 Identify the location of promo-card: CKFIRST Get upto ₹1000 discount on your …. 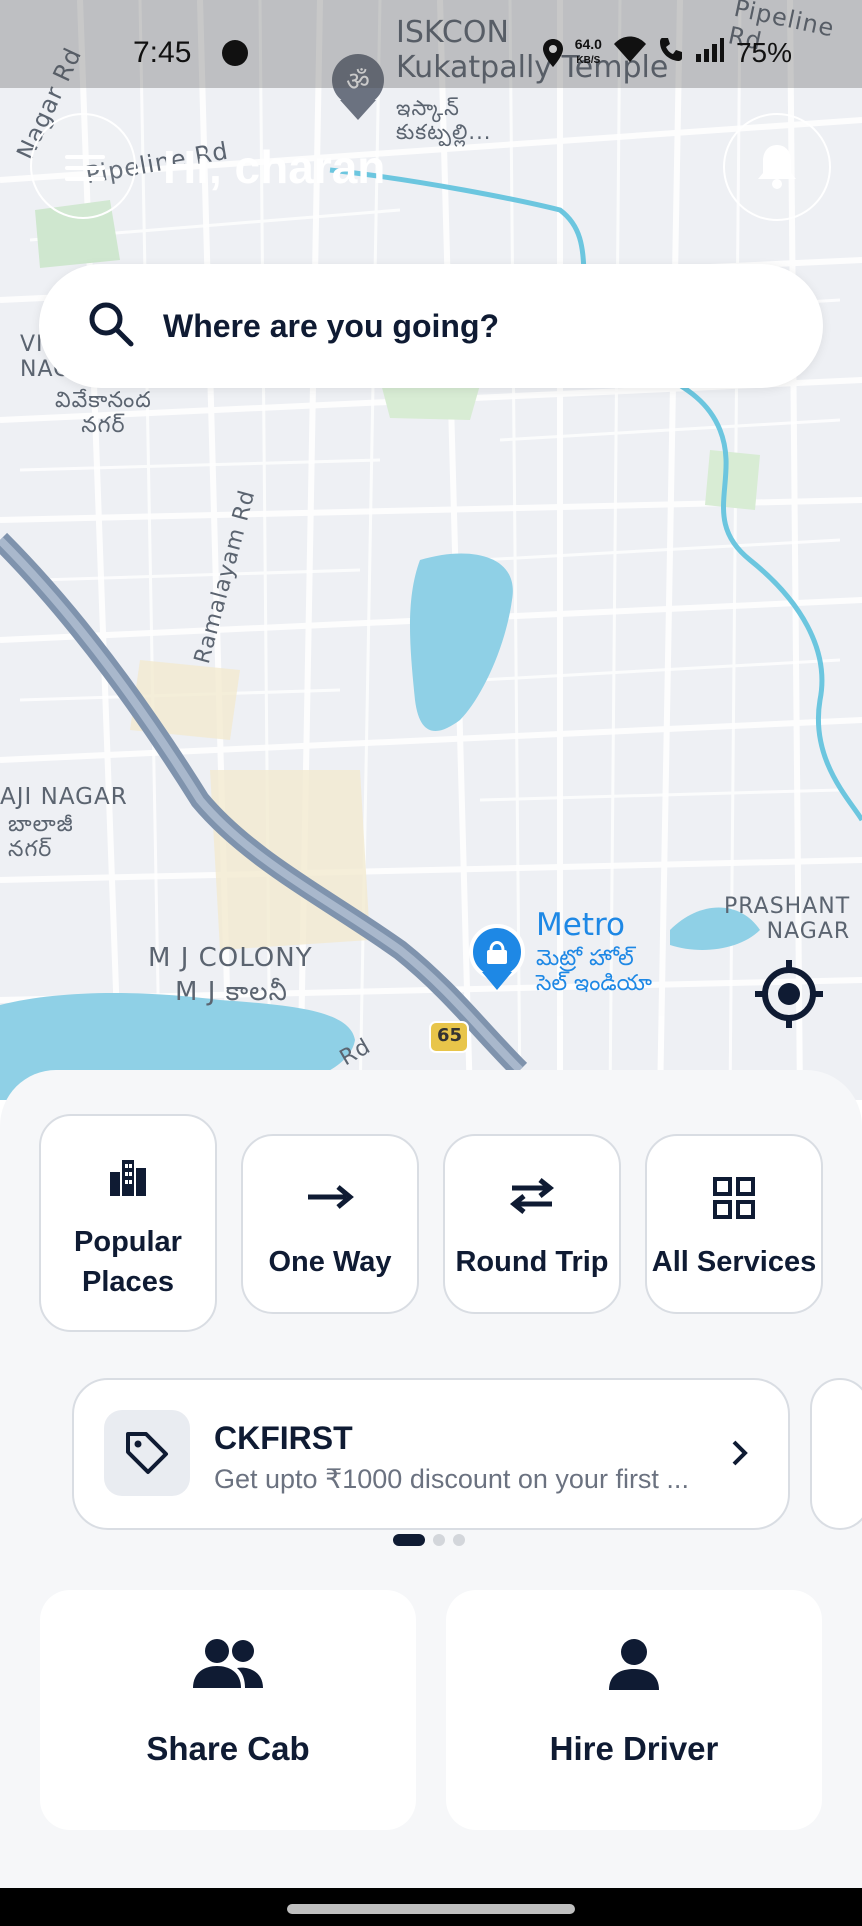
(431, 1454).